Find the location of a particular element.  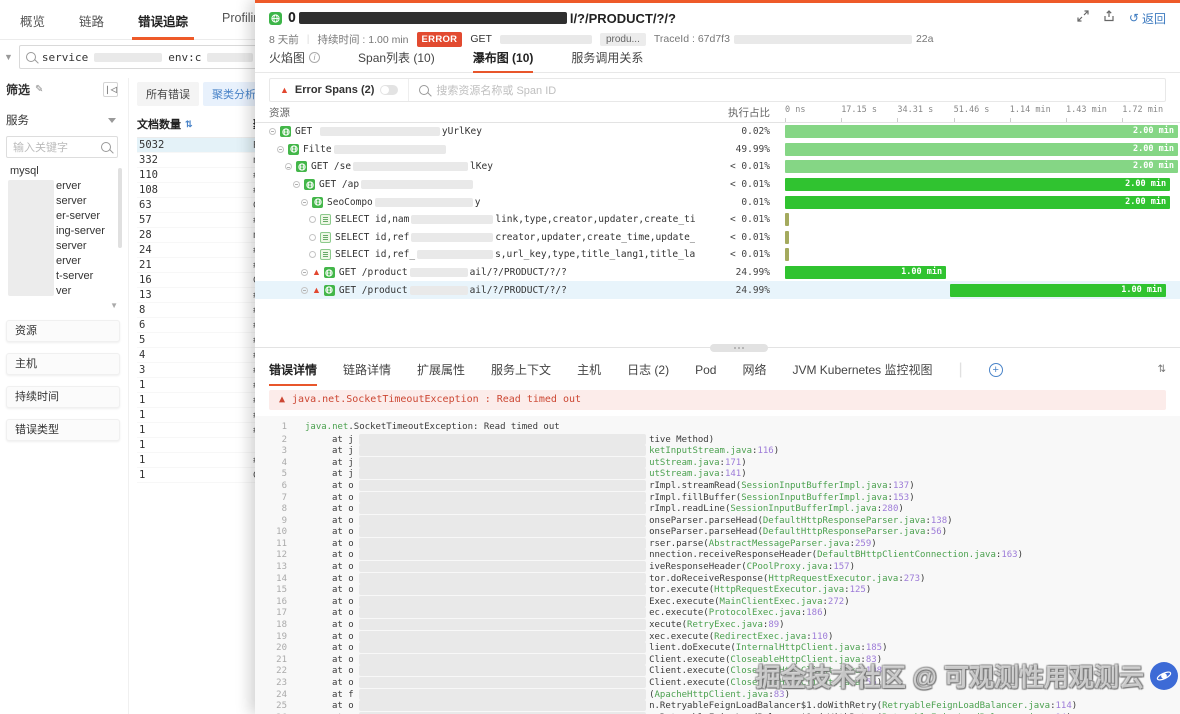

cluster-row: 6# is located at coordinates (198, 325).